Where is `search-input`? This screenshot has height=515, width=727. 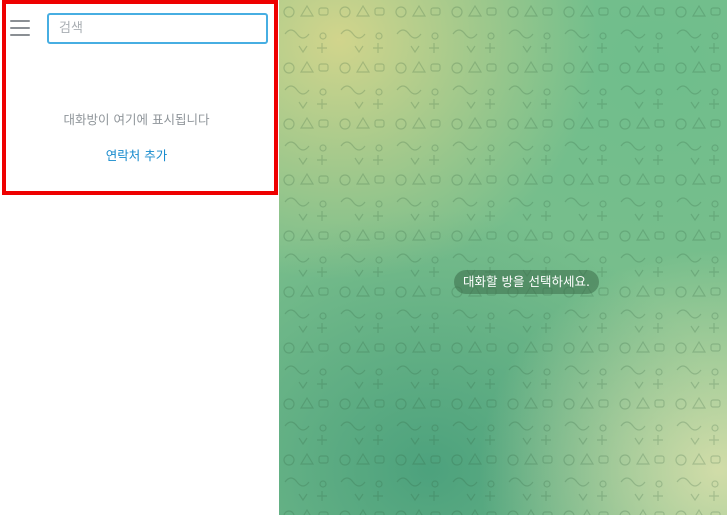
search-input is located at coordinates (157, 28).